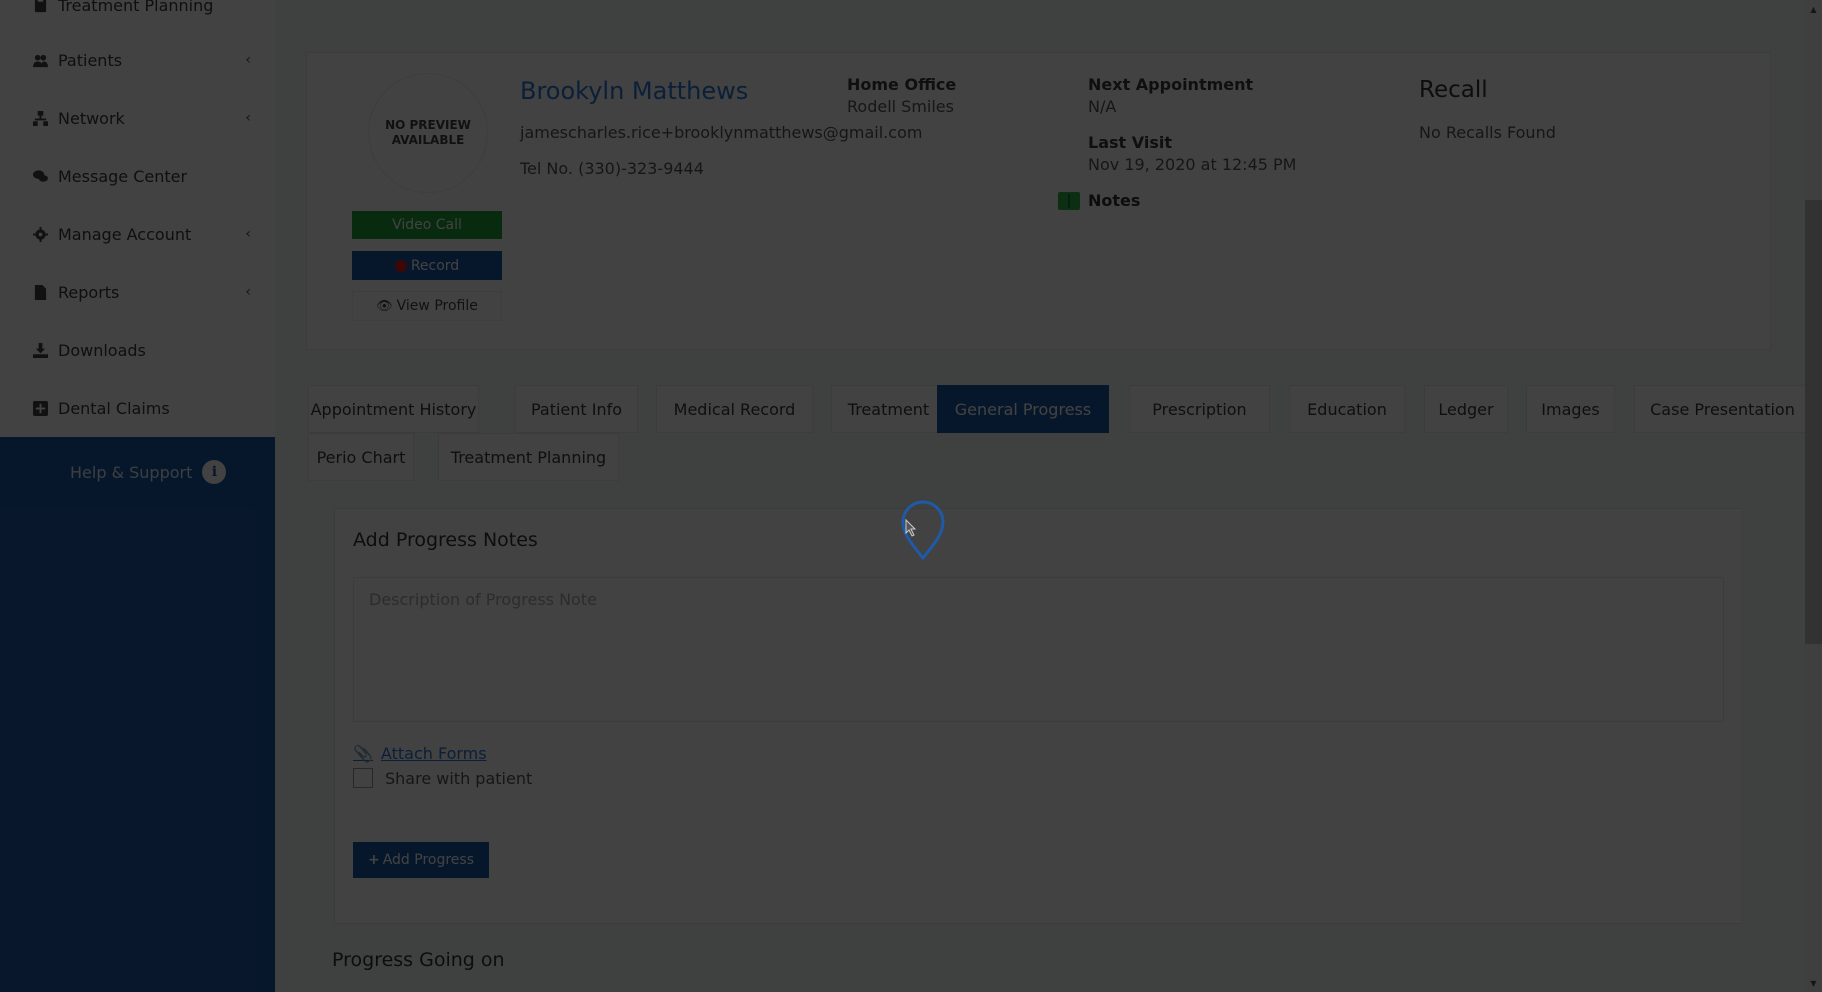  Describe the element at coordinates (1130, 142) in the screenshot. I see `last-visit-label: Last Visit` at that location.